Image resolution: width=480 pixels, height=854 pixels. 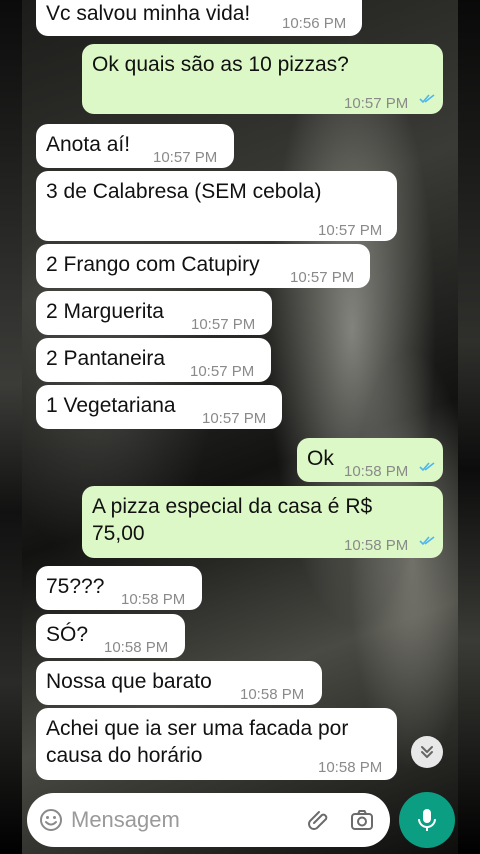 I want to click on message-time: 10:56 PM, so click(x=314, y=23).